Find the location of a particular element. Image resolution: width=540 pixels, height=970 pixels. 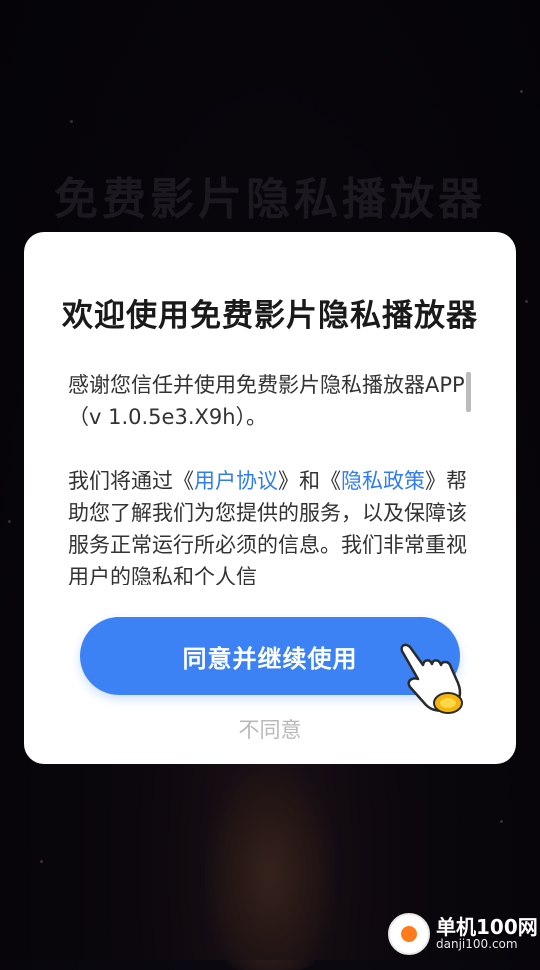

watermark-text: 单机100网 danji100.com is located at coordinates (487, 933).